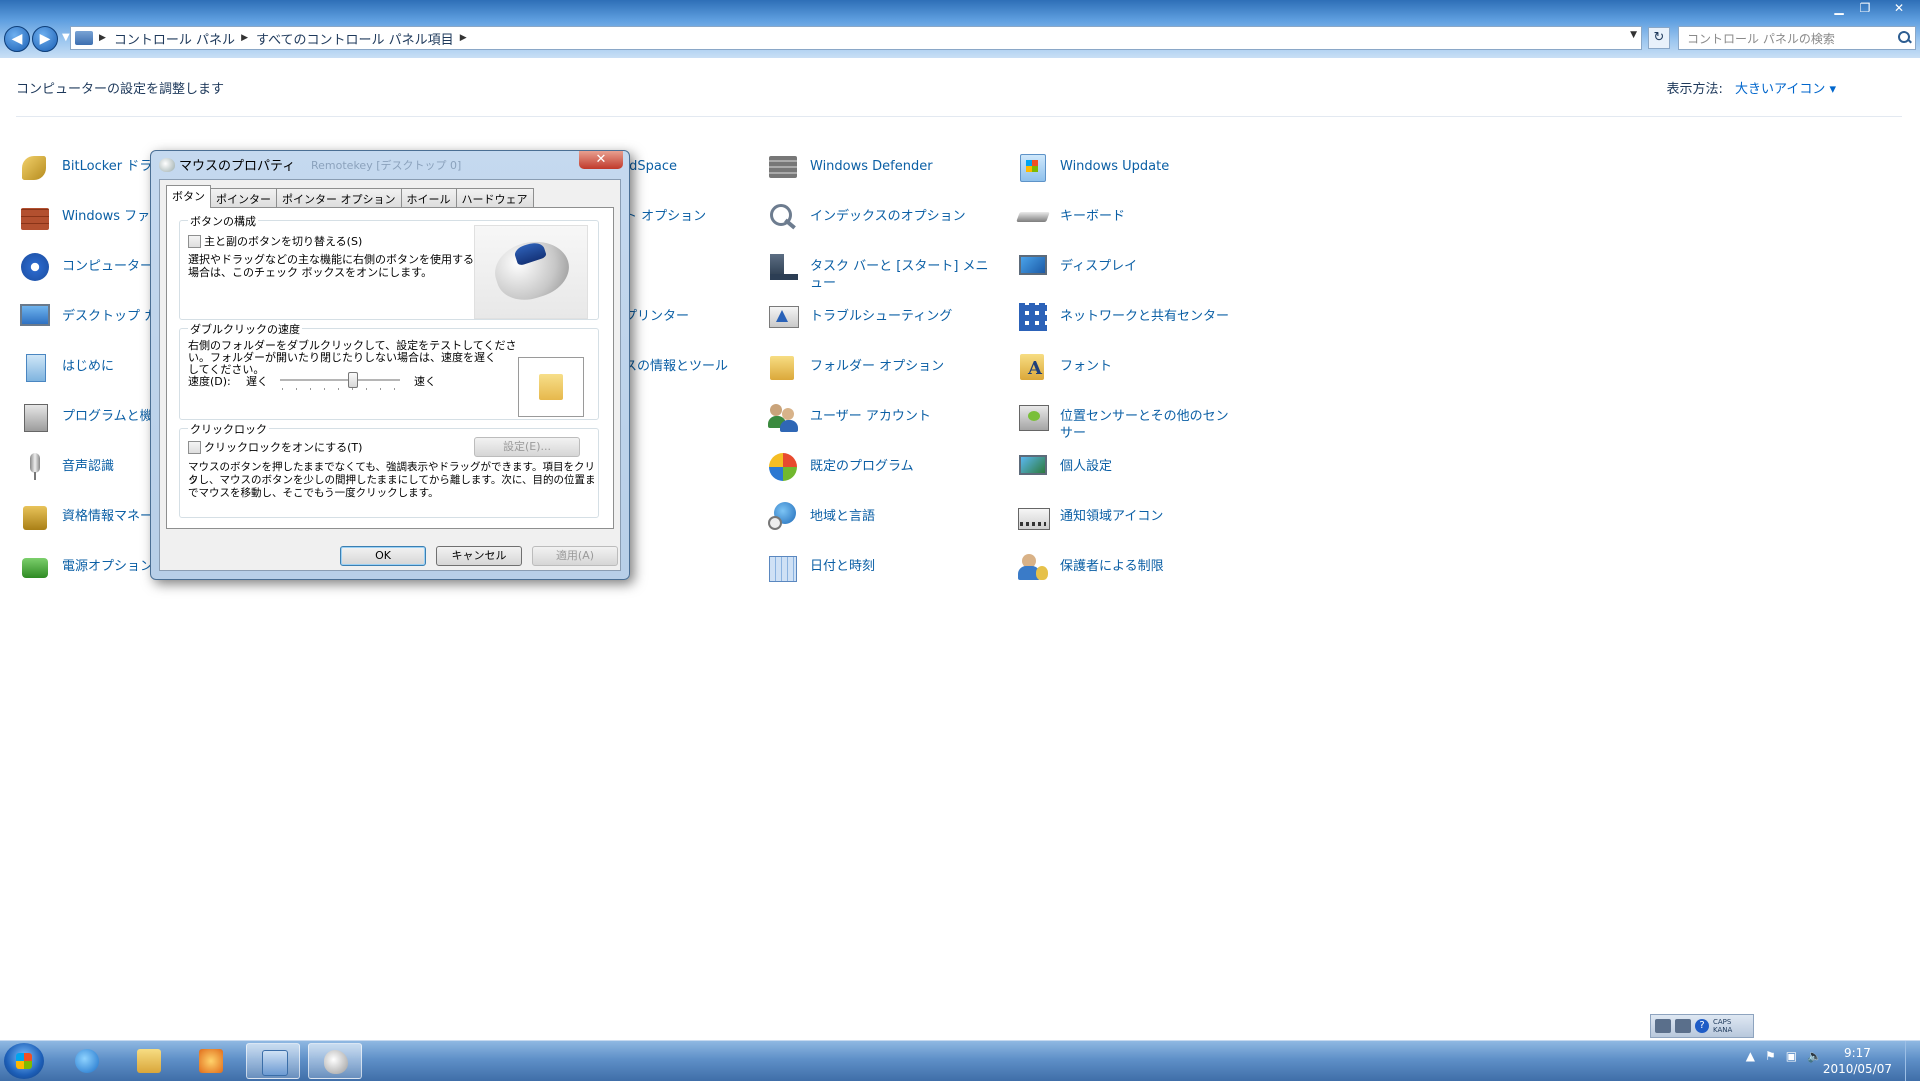 The width and height of the screenshot is (1920, 1081). I want to click on calendar-icon, so click(783, 567).